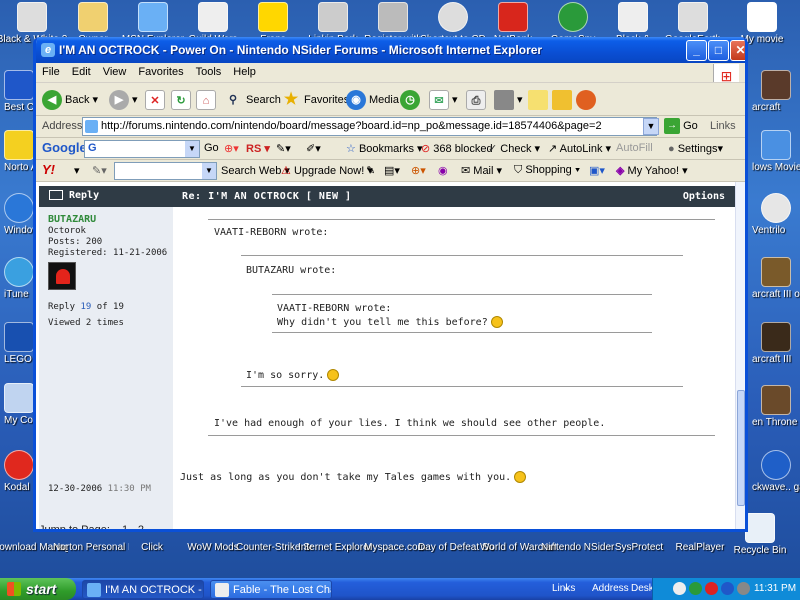 Image resolution: width=800 pixels, height=600 pixels. I want to click on mail-button: ✉ ▾, so click(443, 100).